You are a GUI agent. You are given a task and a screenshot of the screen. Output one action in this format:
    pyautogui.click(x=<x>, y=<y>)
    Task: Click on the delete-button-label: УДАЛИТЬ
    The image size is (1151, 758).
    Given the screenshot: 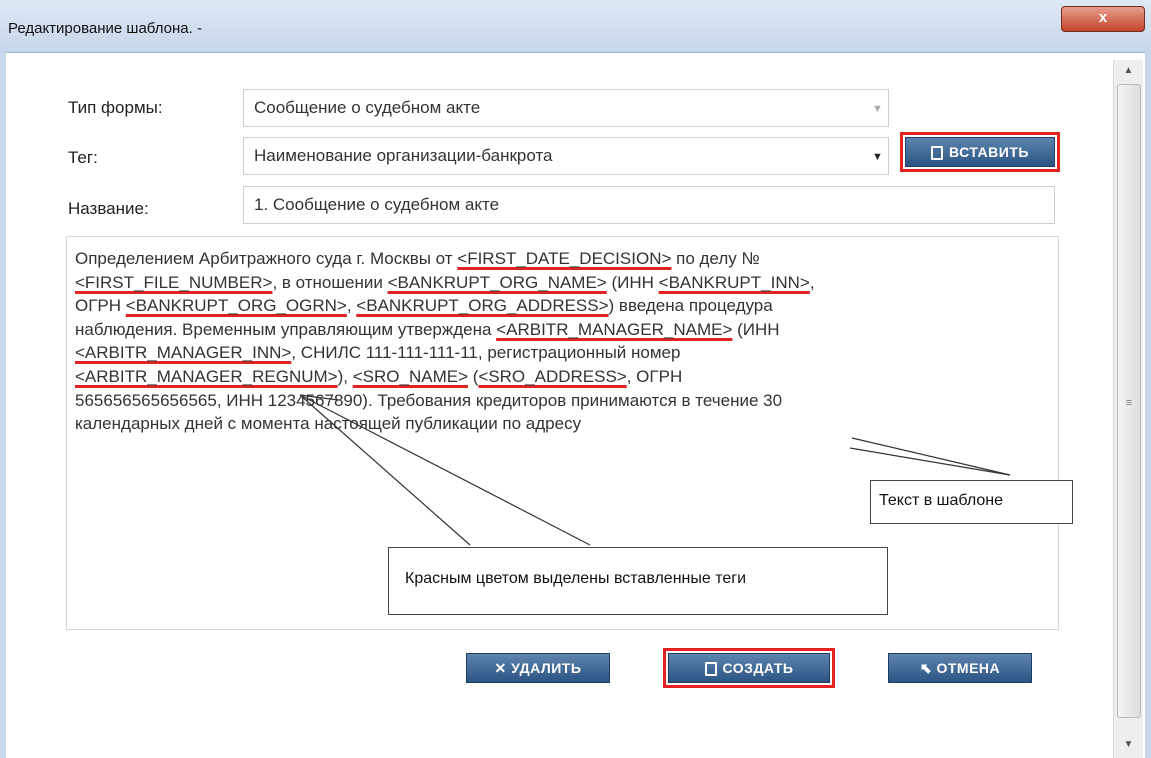 What is the action you would take?
    pyautogui.click(x=546, y=668)
    